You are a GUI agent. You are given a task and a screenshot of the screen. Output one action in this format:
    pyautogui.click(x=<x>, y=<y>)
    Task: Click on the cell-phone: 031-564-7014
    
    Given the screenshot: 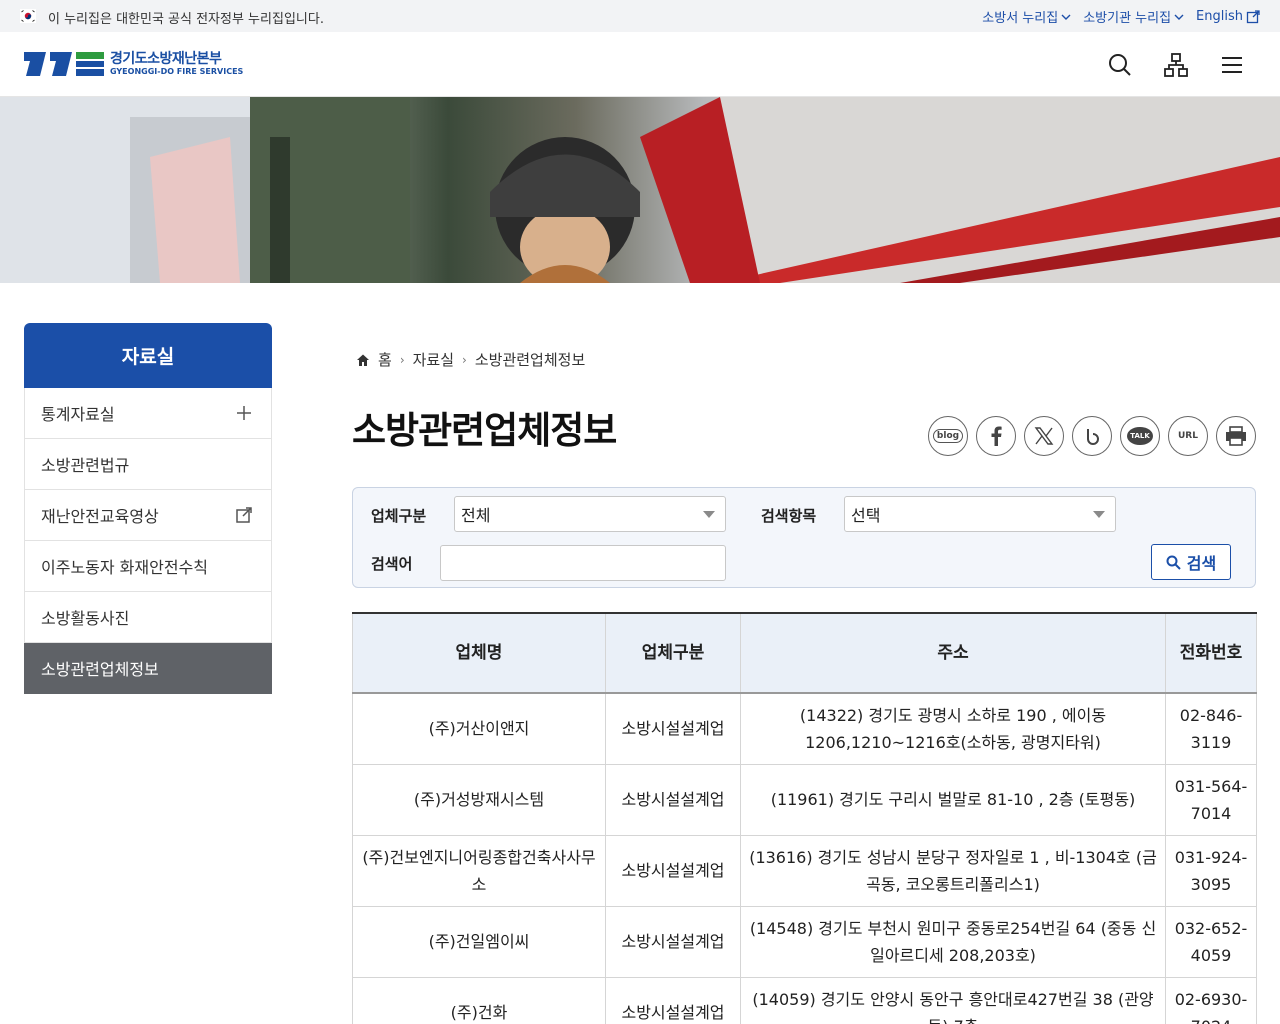 What is the action you would take?
    pyautogui.click(x=1211, y=799)
    